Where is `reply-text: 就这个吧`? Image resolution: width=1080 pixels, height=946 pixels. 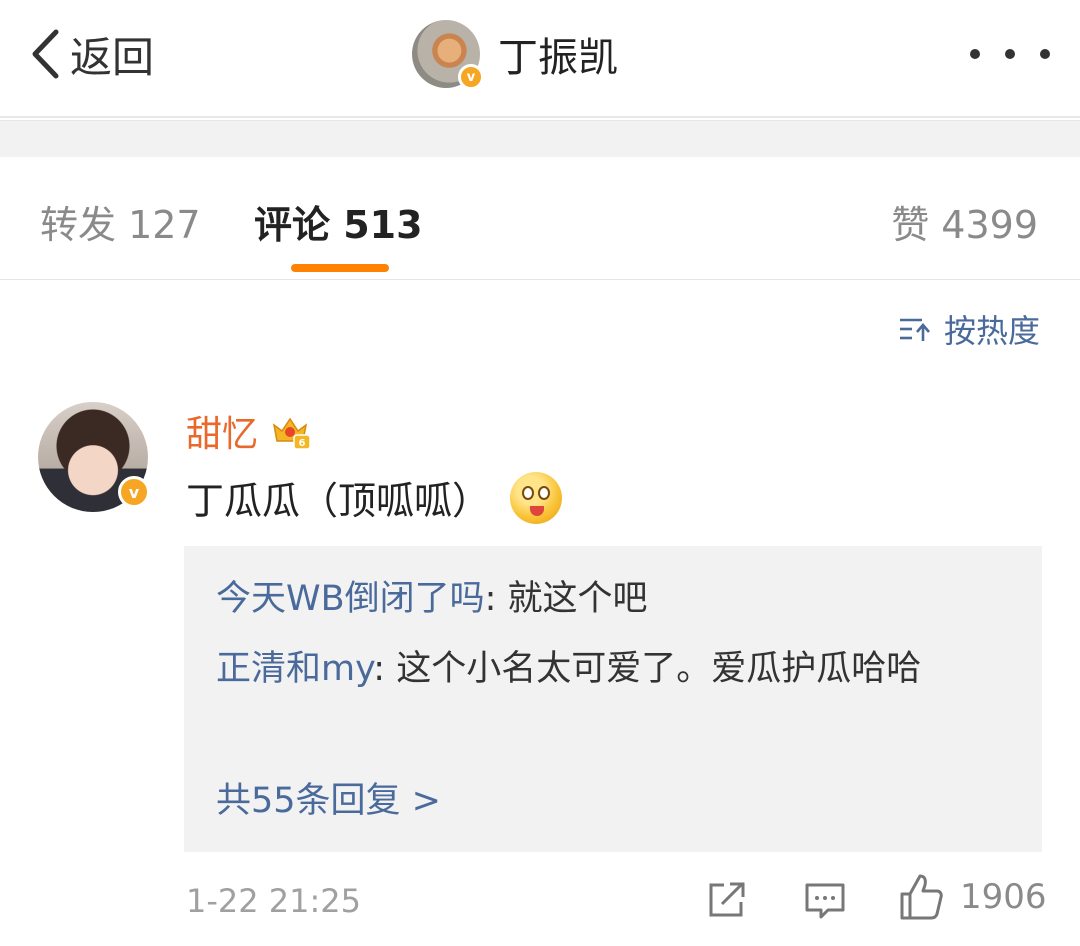
reply-text: 就这个吧 is located at coordinates (577, 599).